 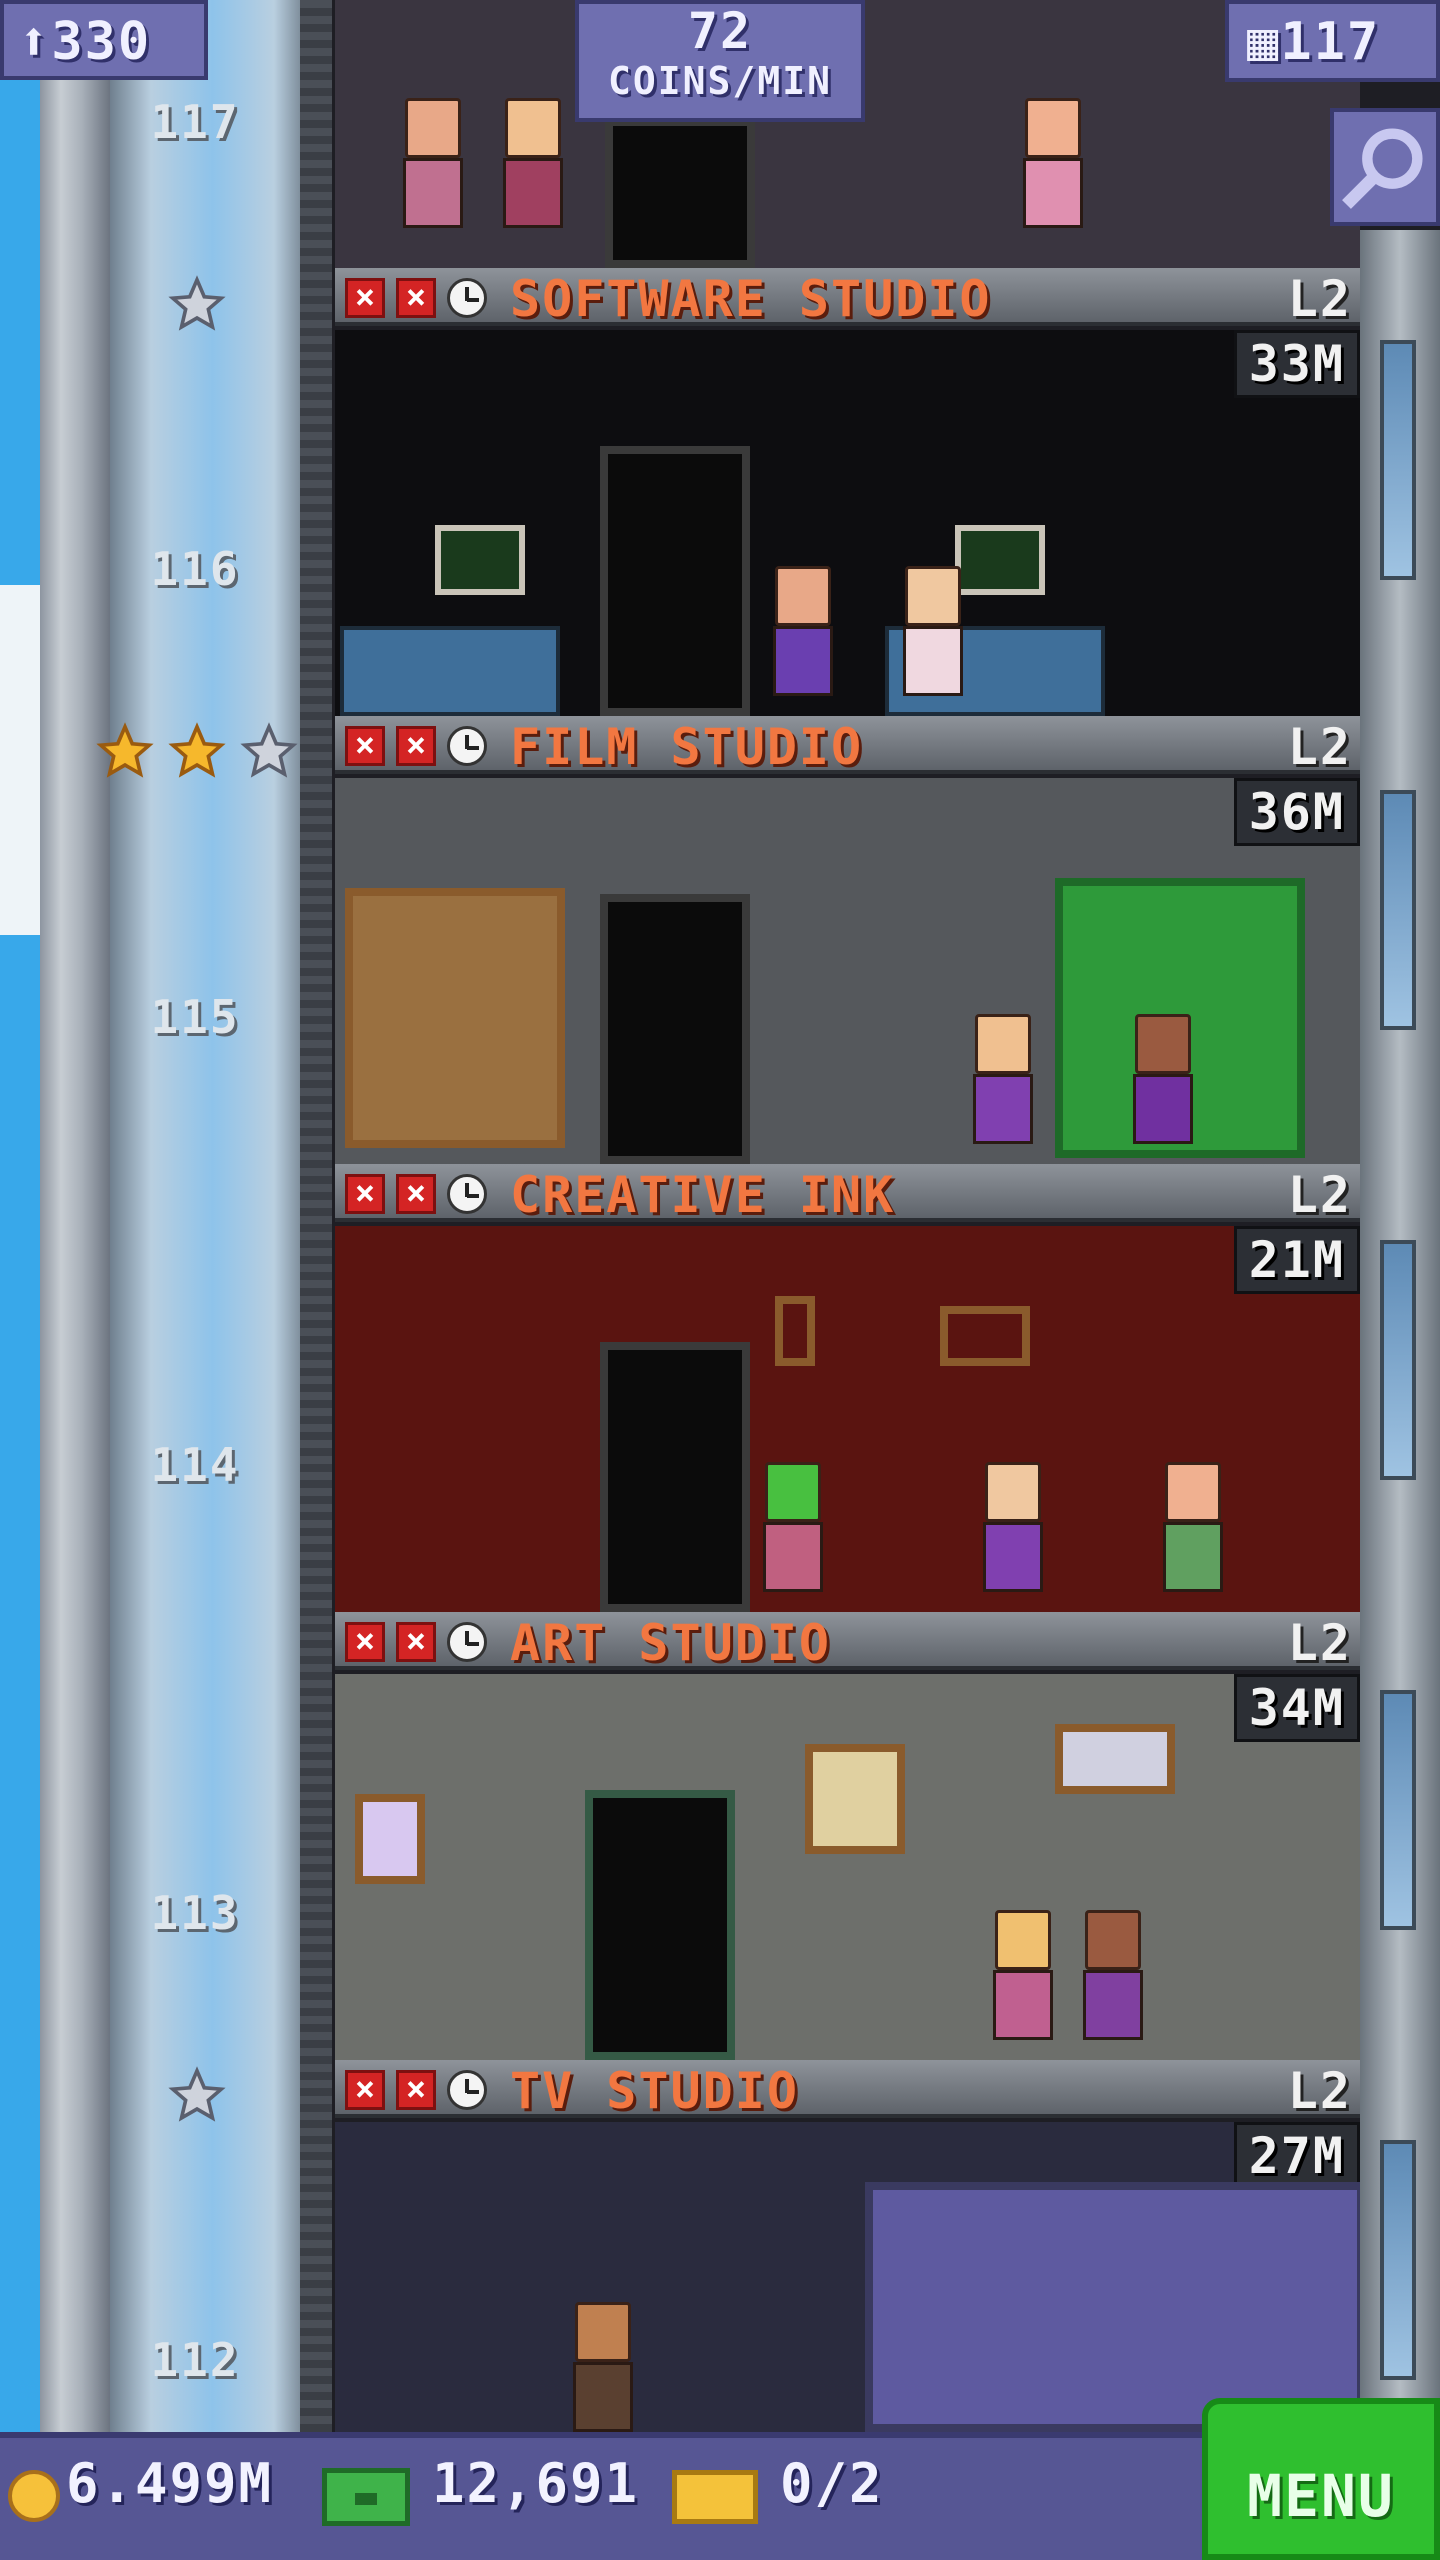 I want to click on floor-creative-ink: × × CREATIVE INK L2 21M, so click(x=847, y=1388).